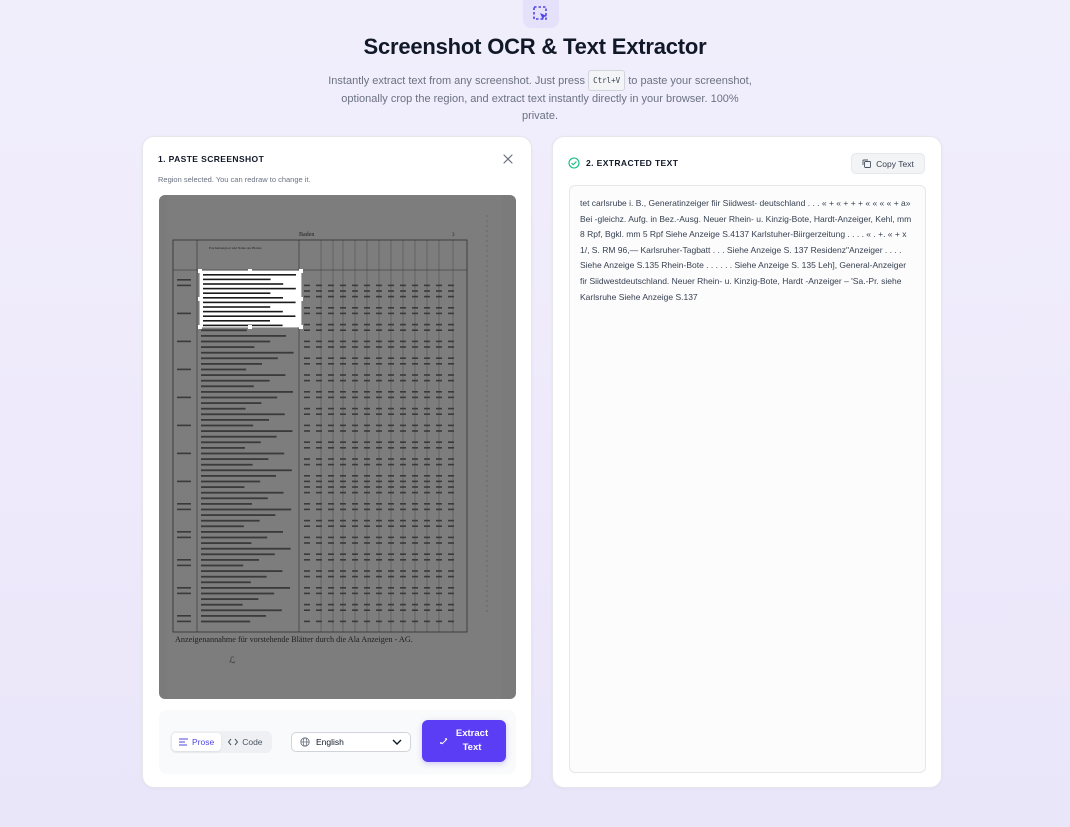 The height and width of the screenshot is (827, 1070). Describe the element at coordinates (197, 742) in the screenshot. I see `prose-mode-button: Prose` at that location.